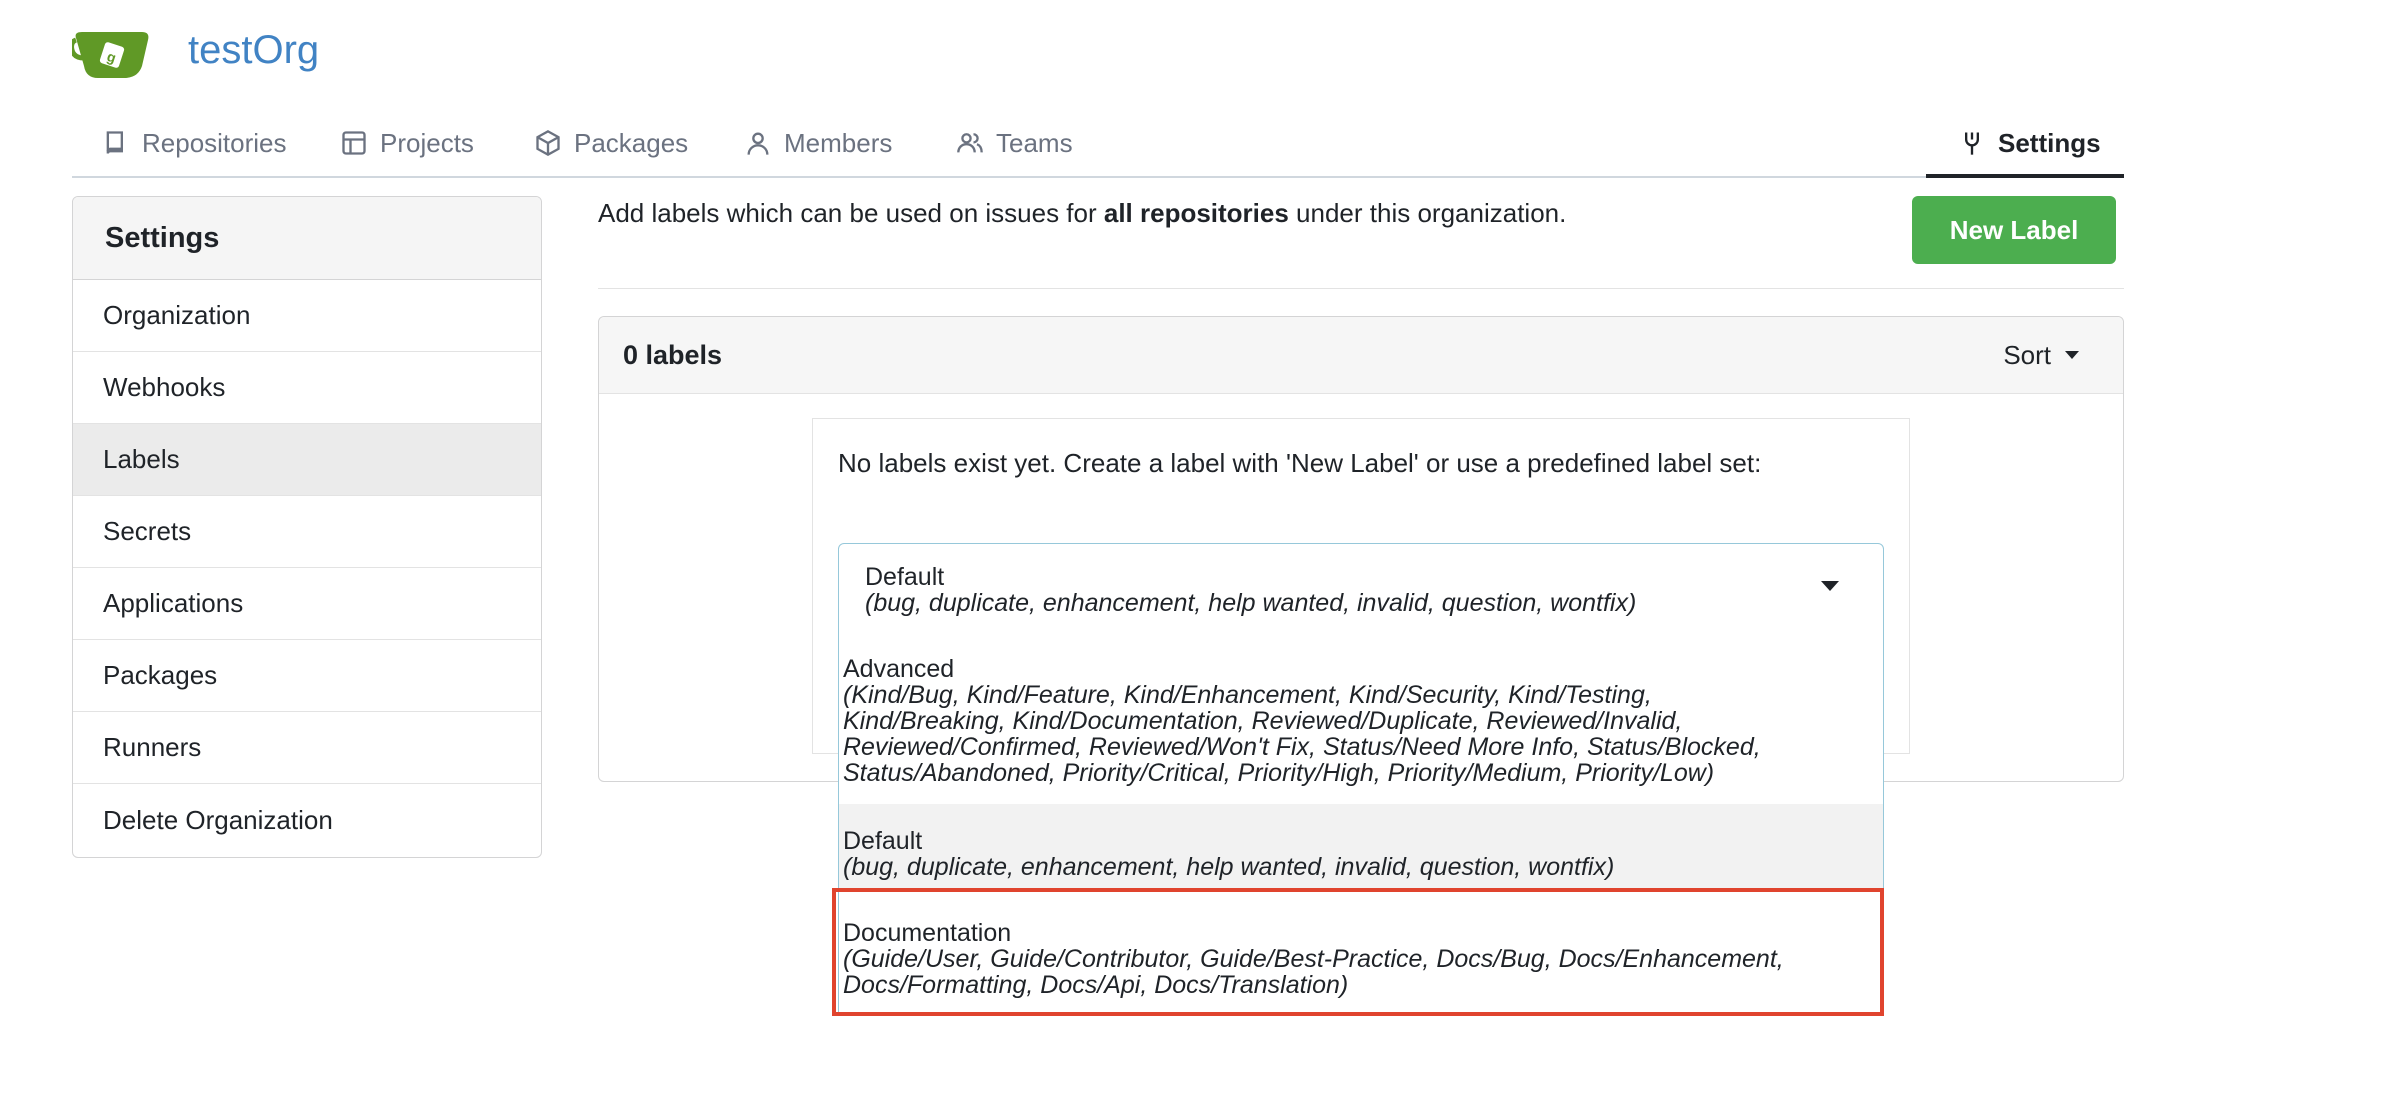  I want to click on sort-label: Sort, so click(2027, 354).